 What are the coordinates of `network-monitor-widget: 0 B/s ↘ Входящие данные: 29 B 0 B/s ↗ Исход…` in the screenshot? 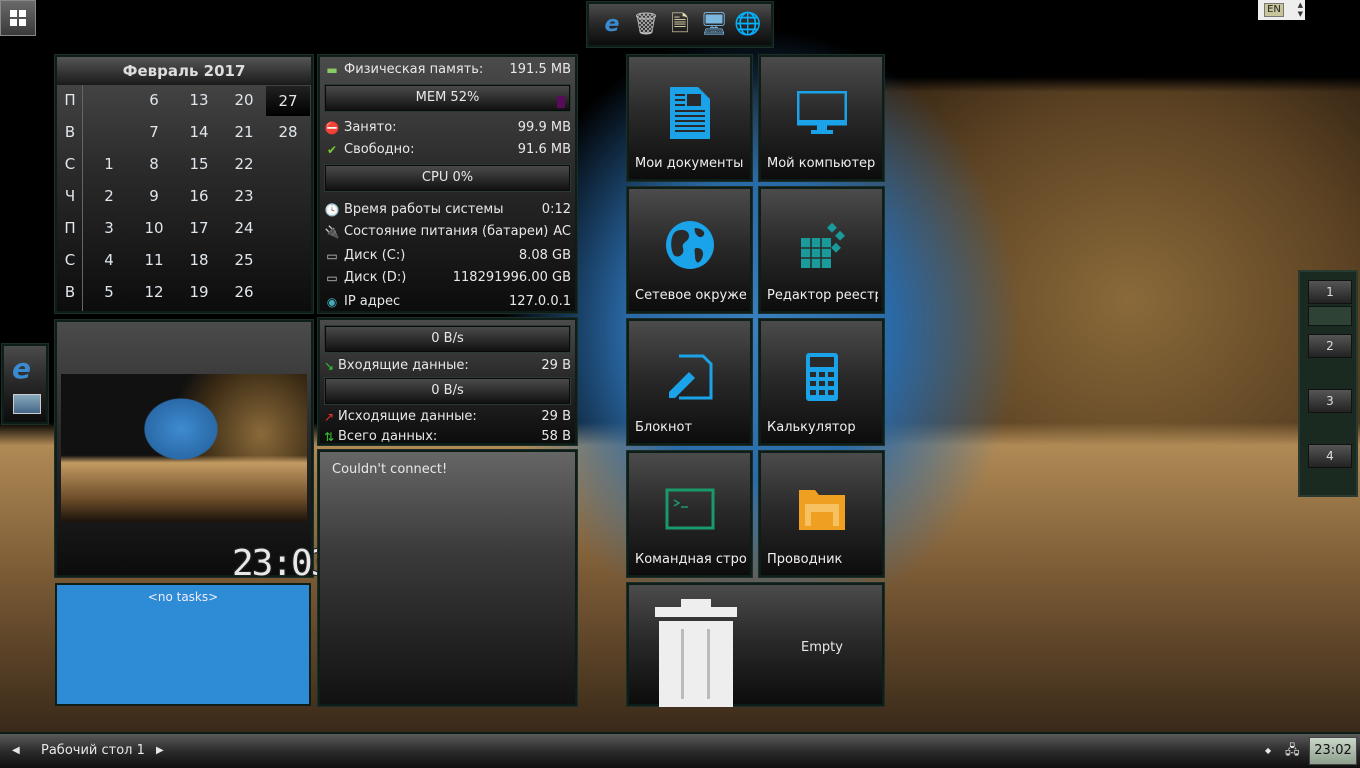 It's located at (447, 381).